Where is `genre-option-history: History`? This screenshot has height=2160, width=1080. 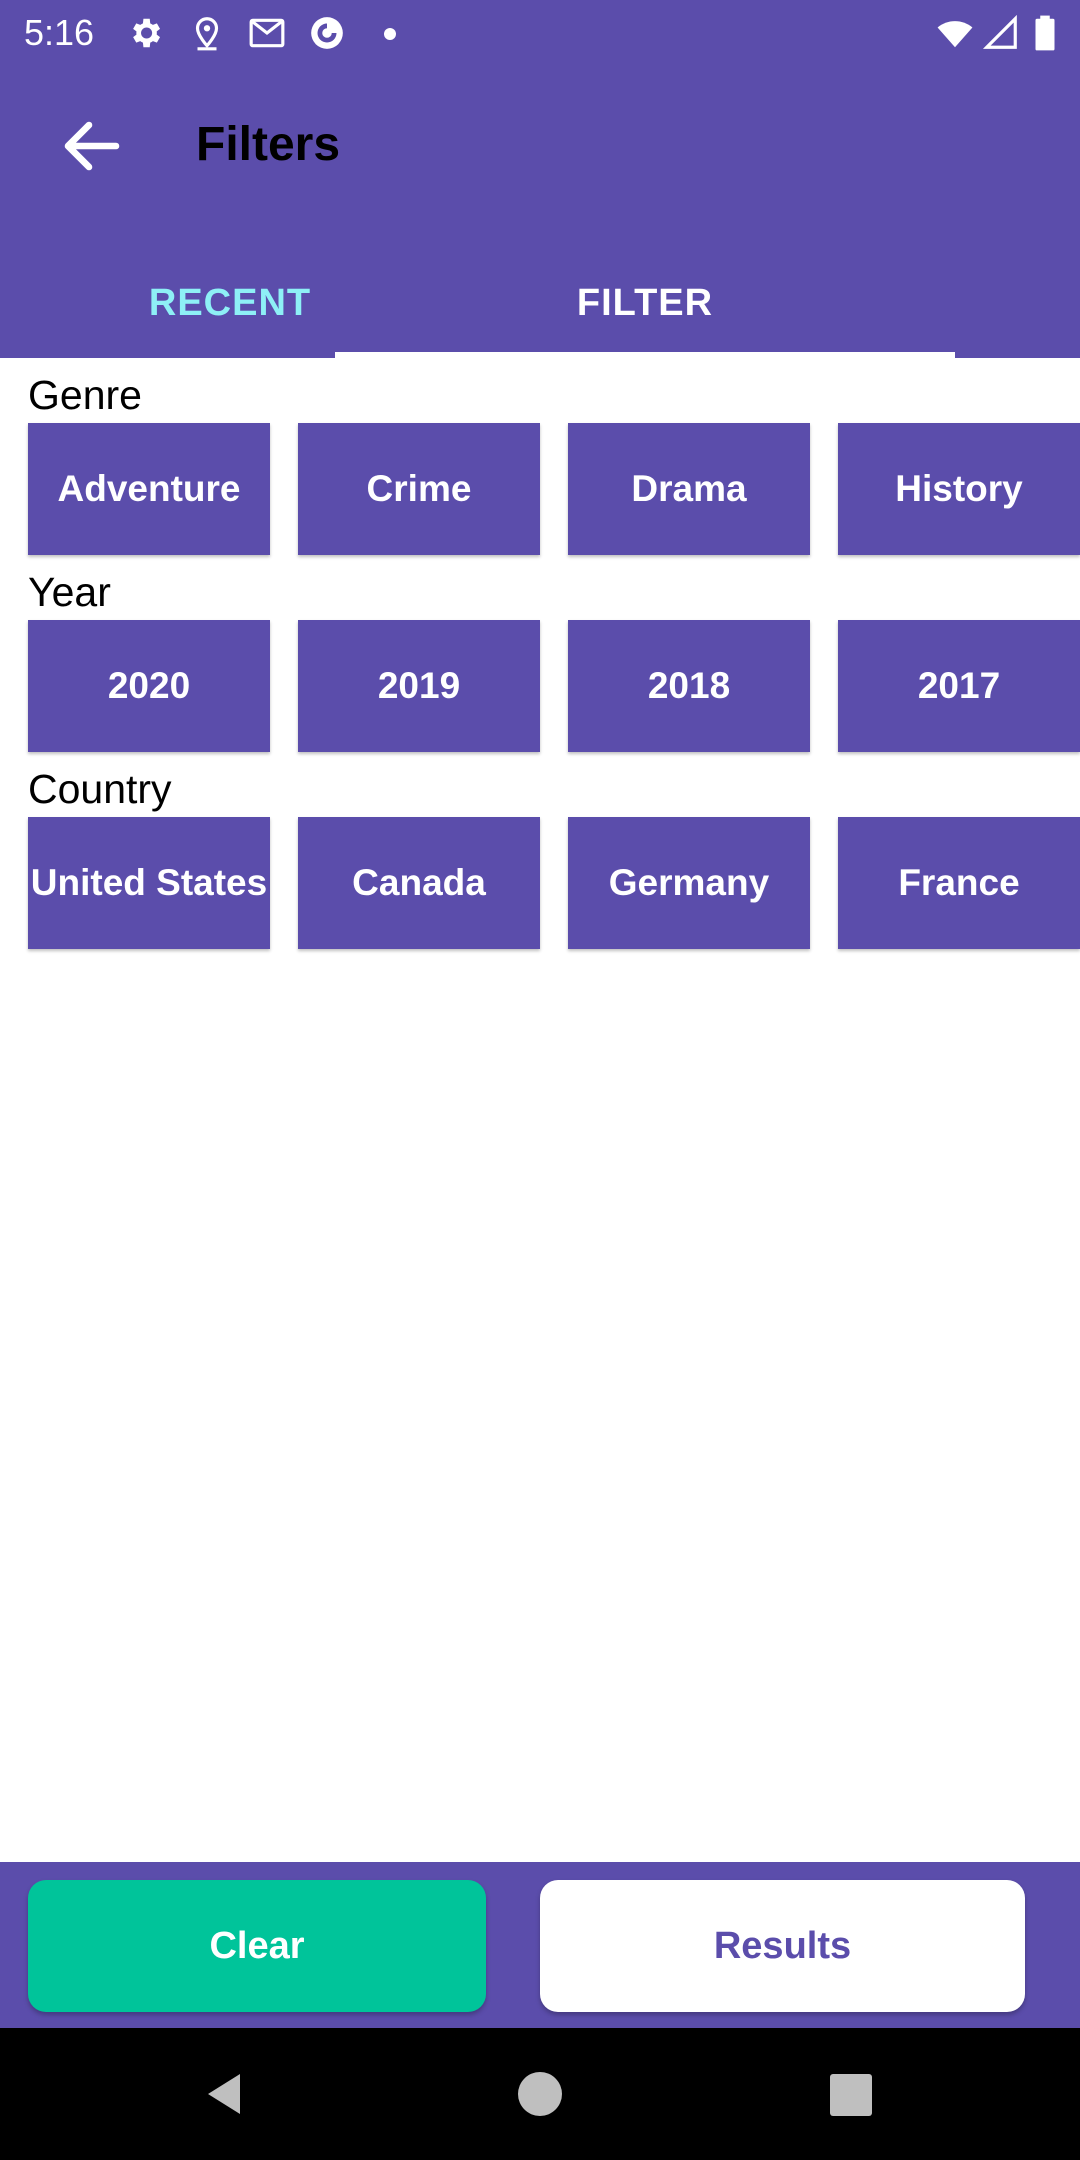
genre-option-history: History is located at coordinates (959, 489).